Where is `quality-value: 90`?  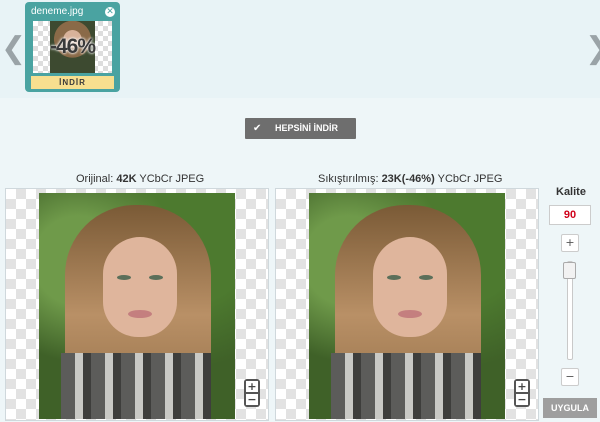
quality-value: 90 is located at coordinates (570, 215).